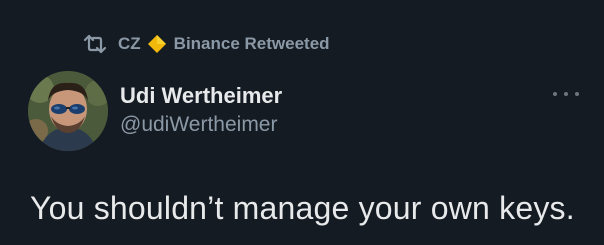 The width and height of the screenshot is (604, 245). I want to click on tweet-text: You shouldn’t manage your own keys., so click(302, 208).